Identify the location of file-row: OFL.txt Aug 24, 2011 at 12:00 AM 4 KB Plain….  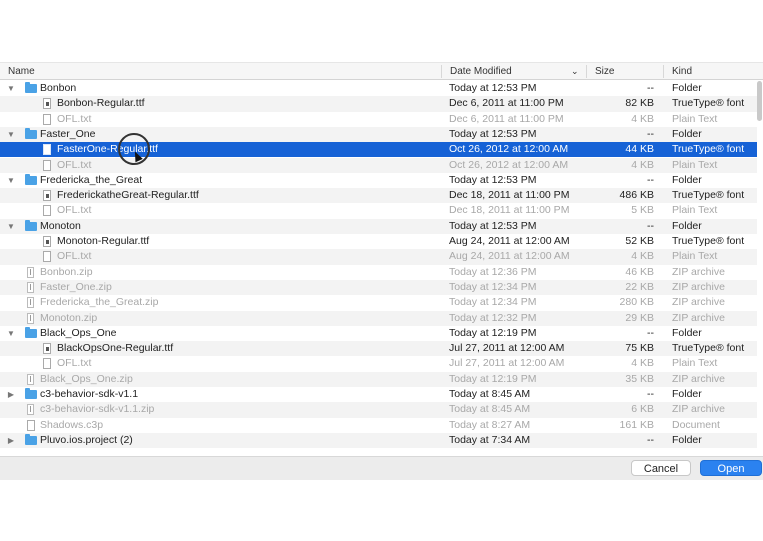
(378, 257).